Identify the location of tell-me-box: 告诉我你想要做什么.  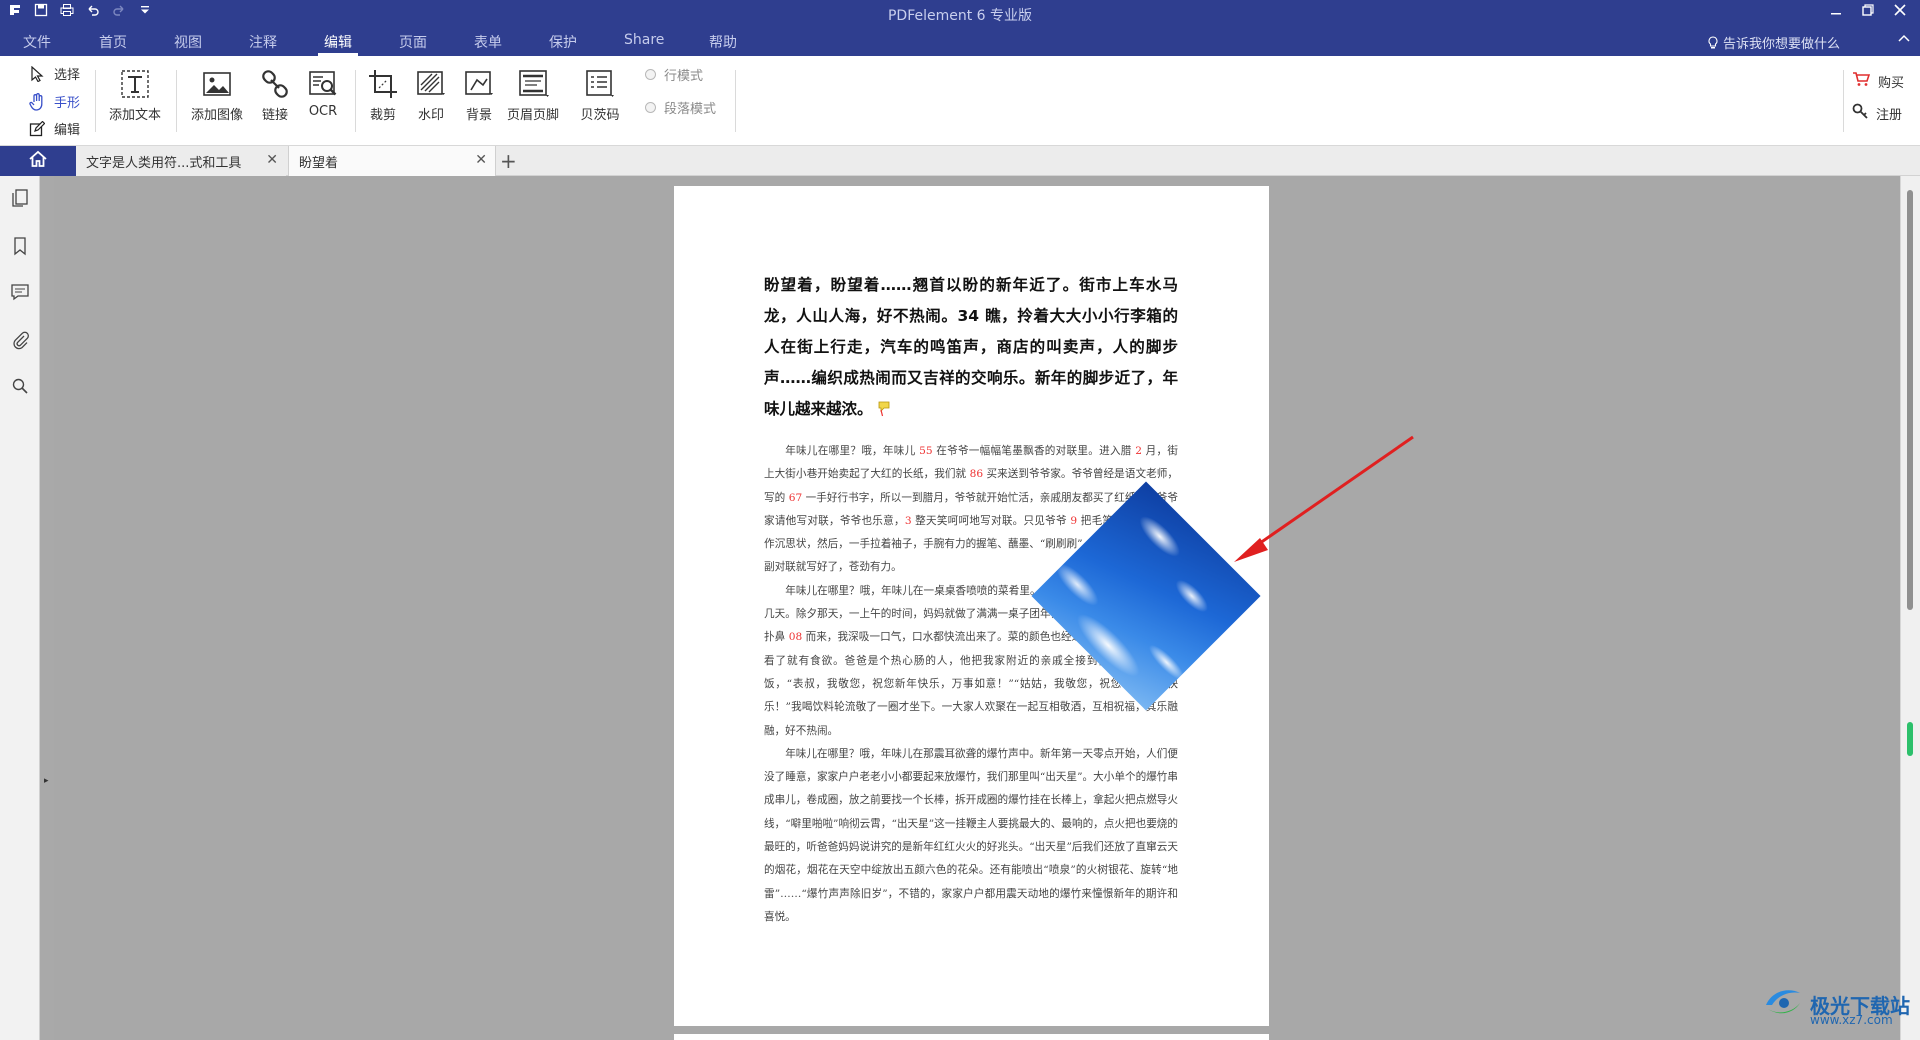
(1773, 42).